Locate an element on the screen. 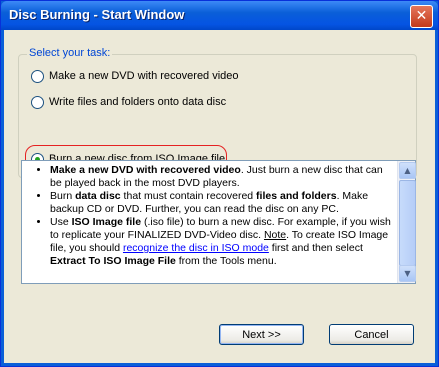 The image size is (439, 367). close-button: ✕ is located at coordinates (421, 16).